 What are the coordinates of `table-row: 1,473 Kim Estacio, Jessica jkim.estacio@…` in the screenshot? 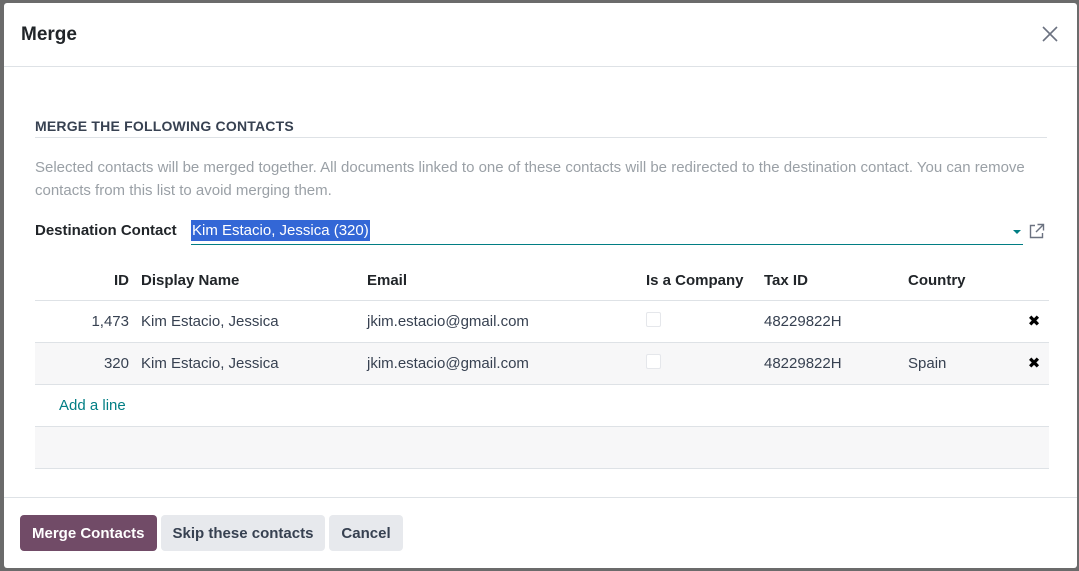 It's located at (542, 321).